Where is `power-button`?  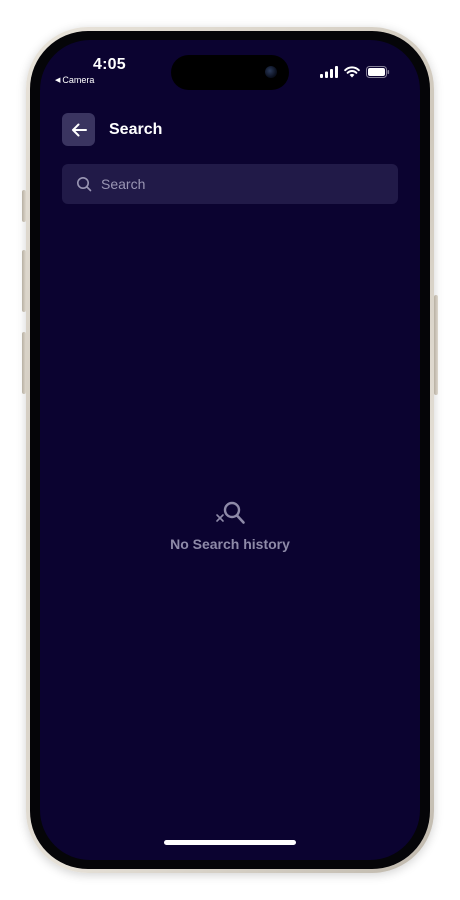 power-button is located at coordinates (436, 345).